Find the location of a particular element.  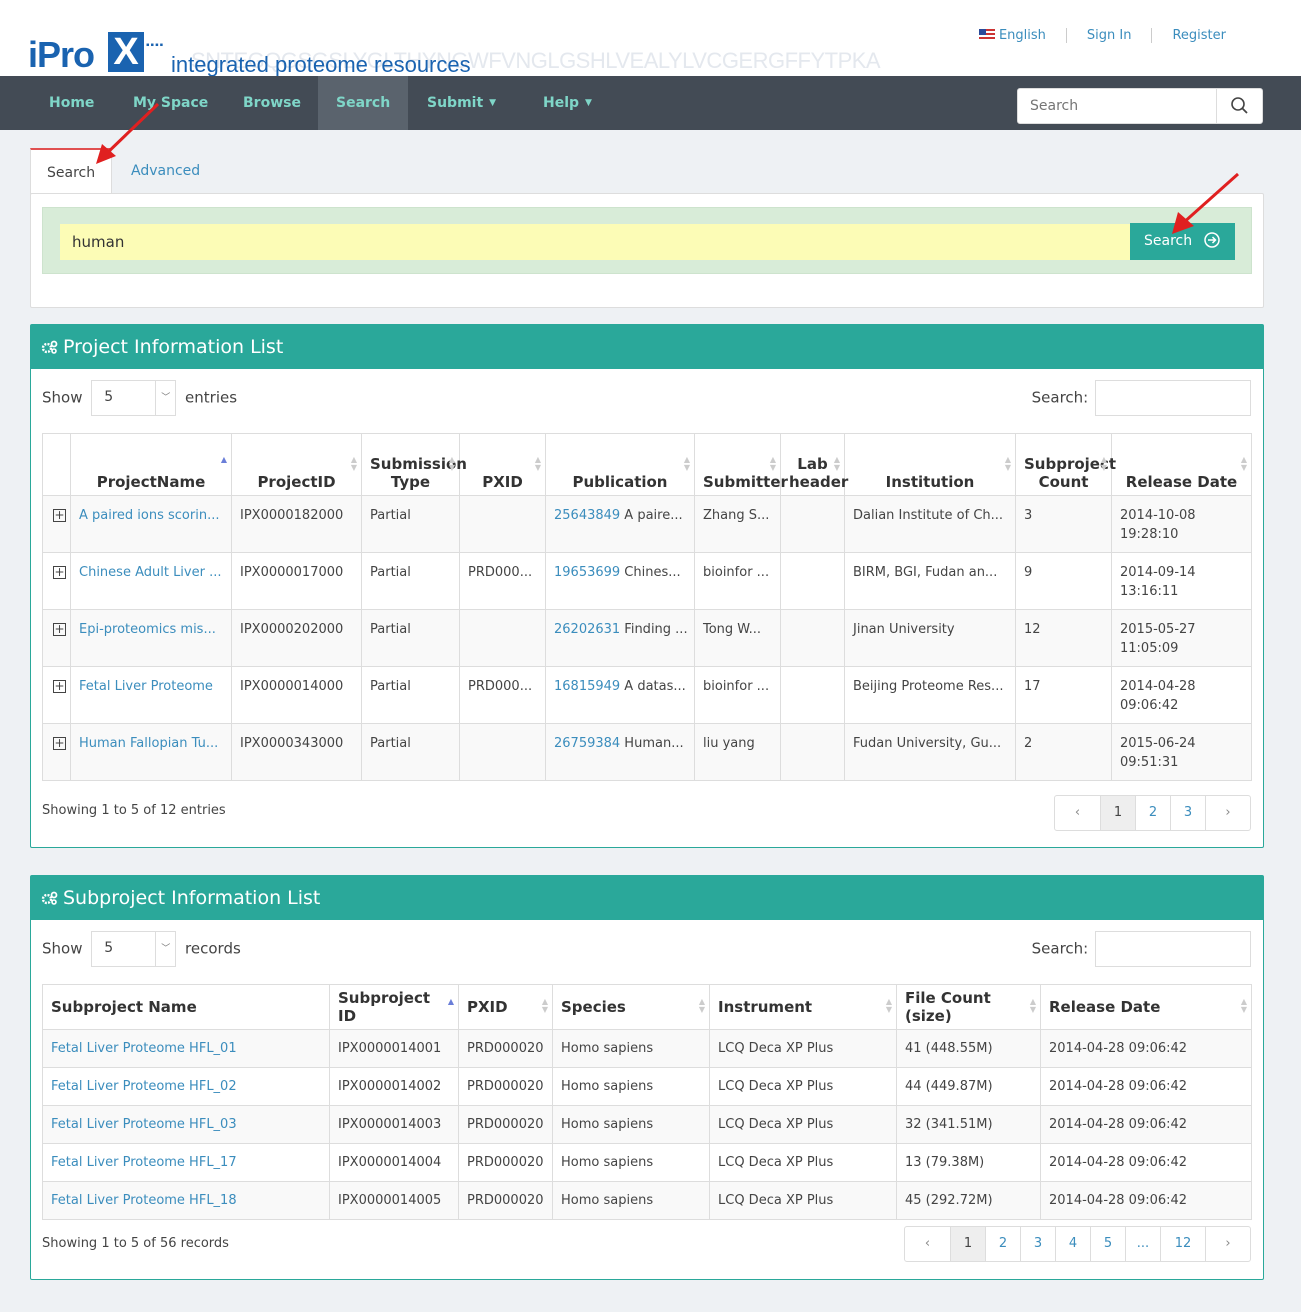

query-input is located at coordinates (595, 242).